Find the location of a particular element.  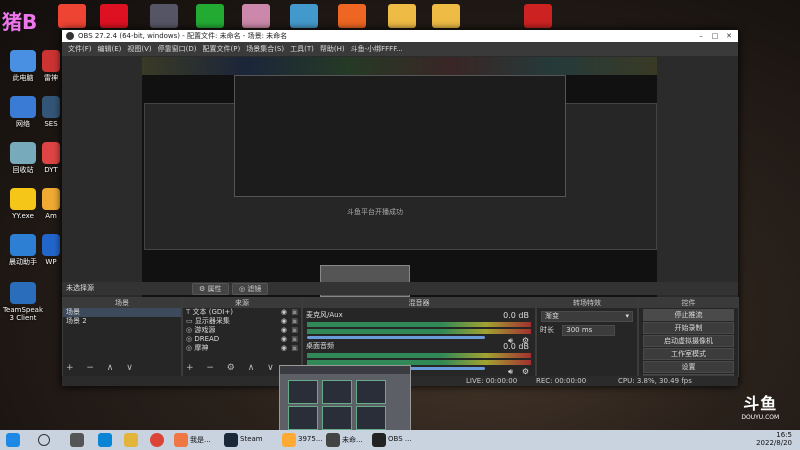

menu-item: 帮助(H) is located at coordinates (332, 49).